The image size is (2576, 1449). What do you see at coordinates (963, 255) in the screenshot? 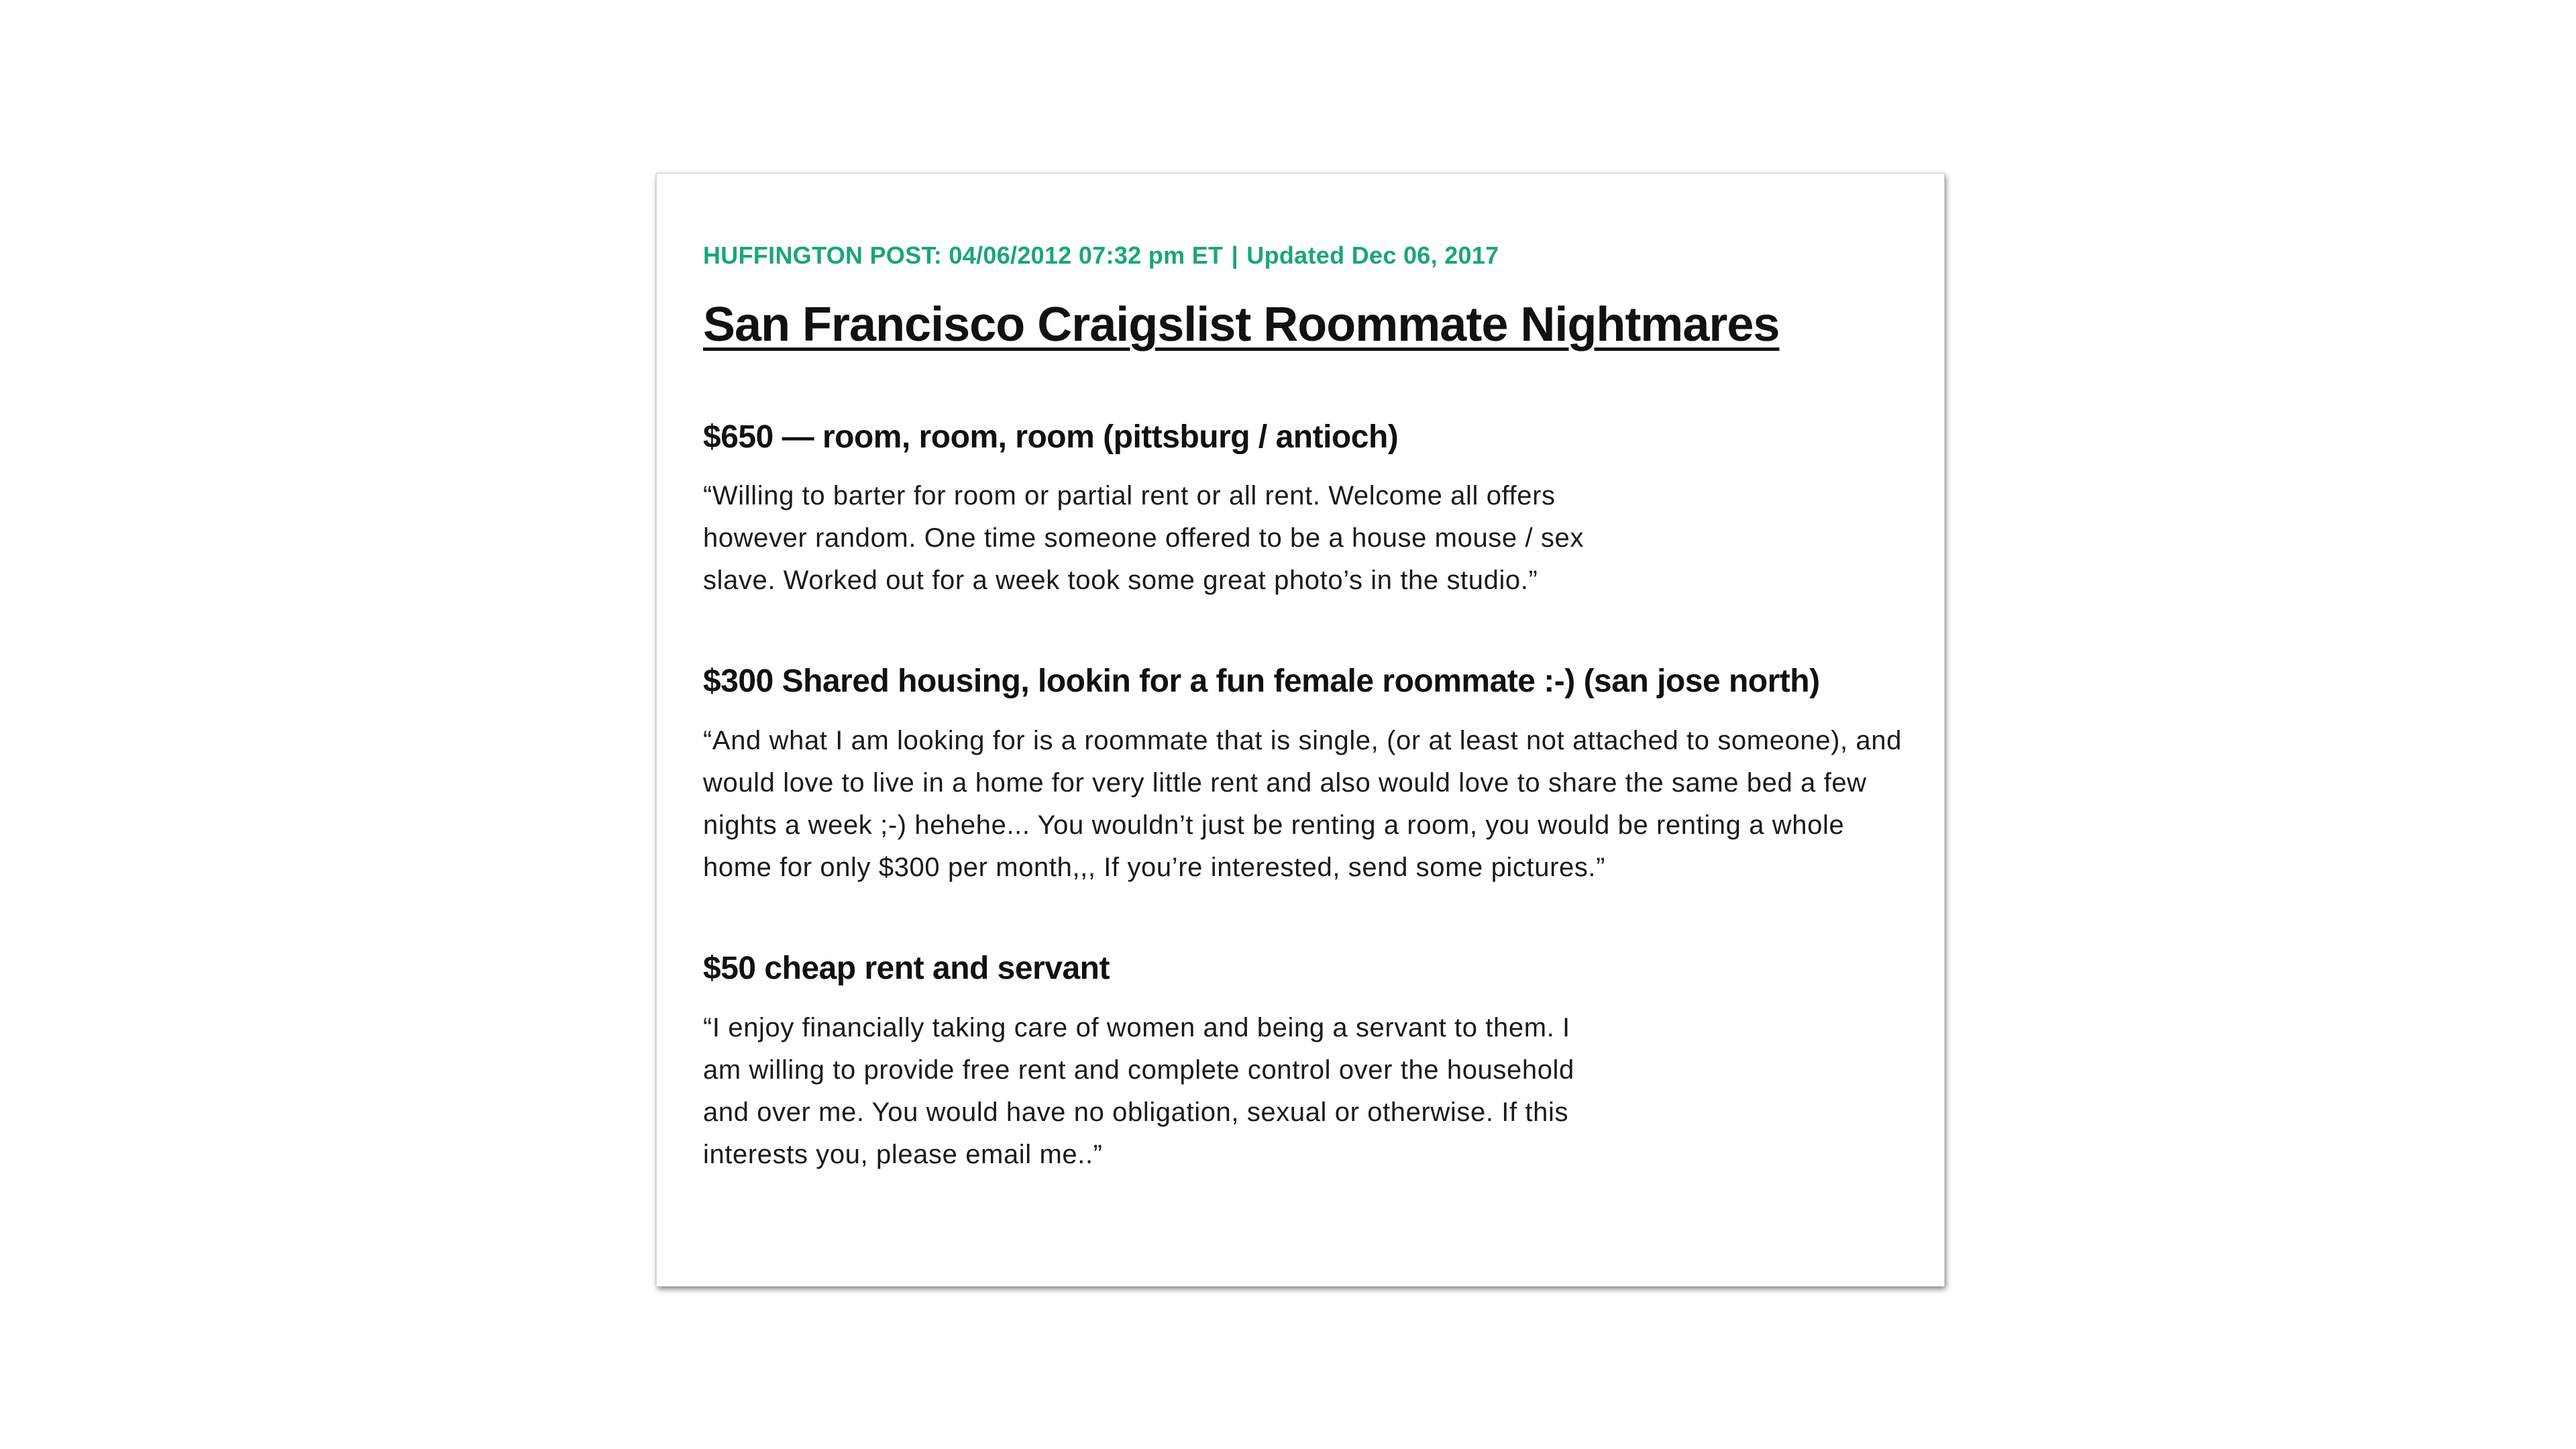
I see `article-source-date: HUFFINGTON POST: 04/06/2012 07:32 pm ET` at bounding box center [963, 255].